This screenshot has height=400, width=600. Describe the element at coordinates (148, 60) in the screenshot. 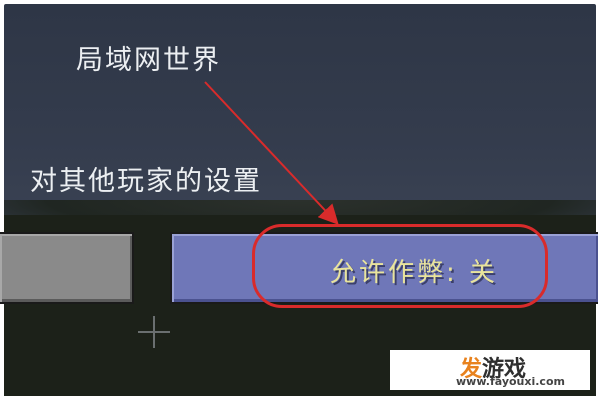

I see `screen-title: 局域网世界` at that location.